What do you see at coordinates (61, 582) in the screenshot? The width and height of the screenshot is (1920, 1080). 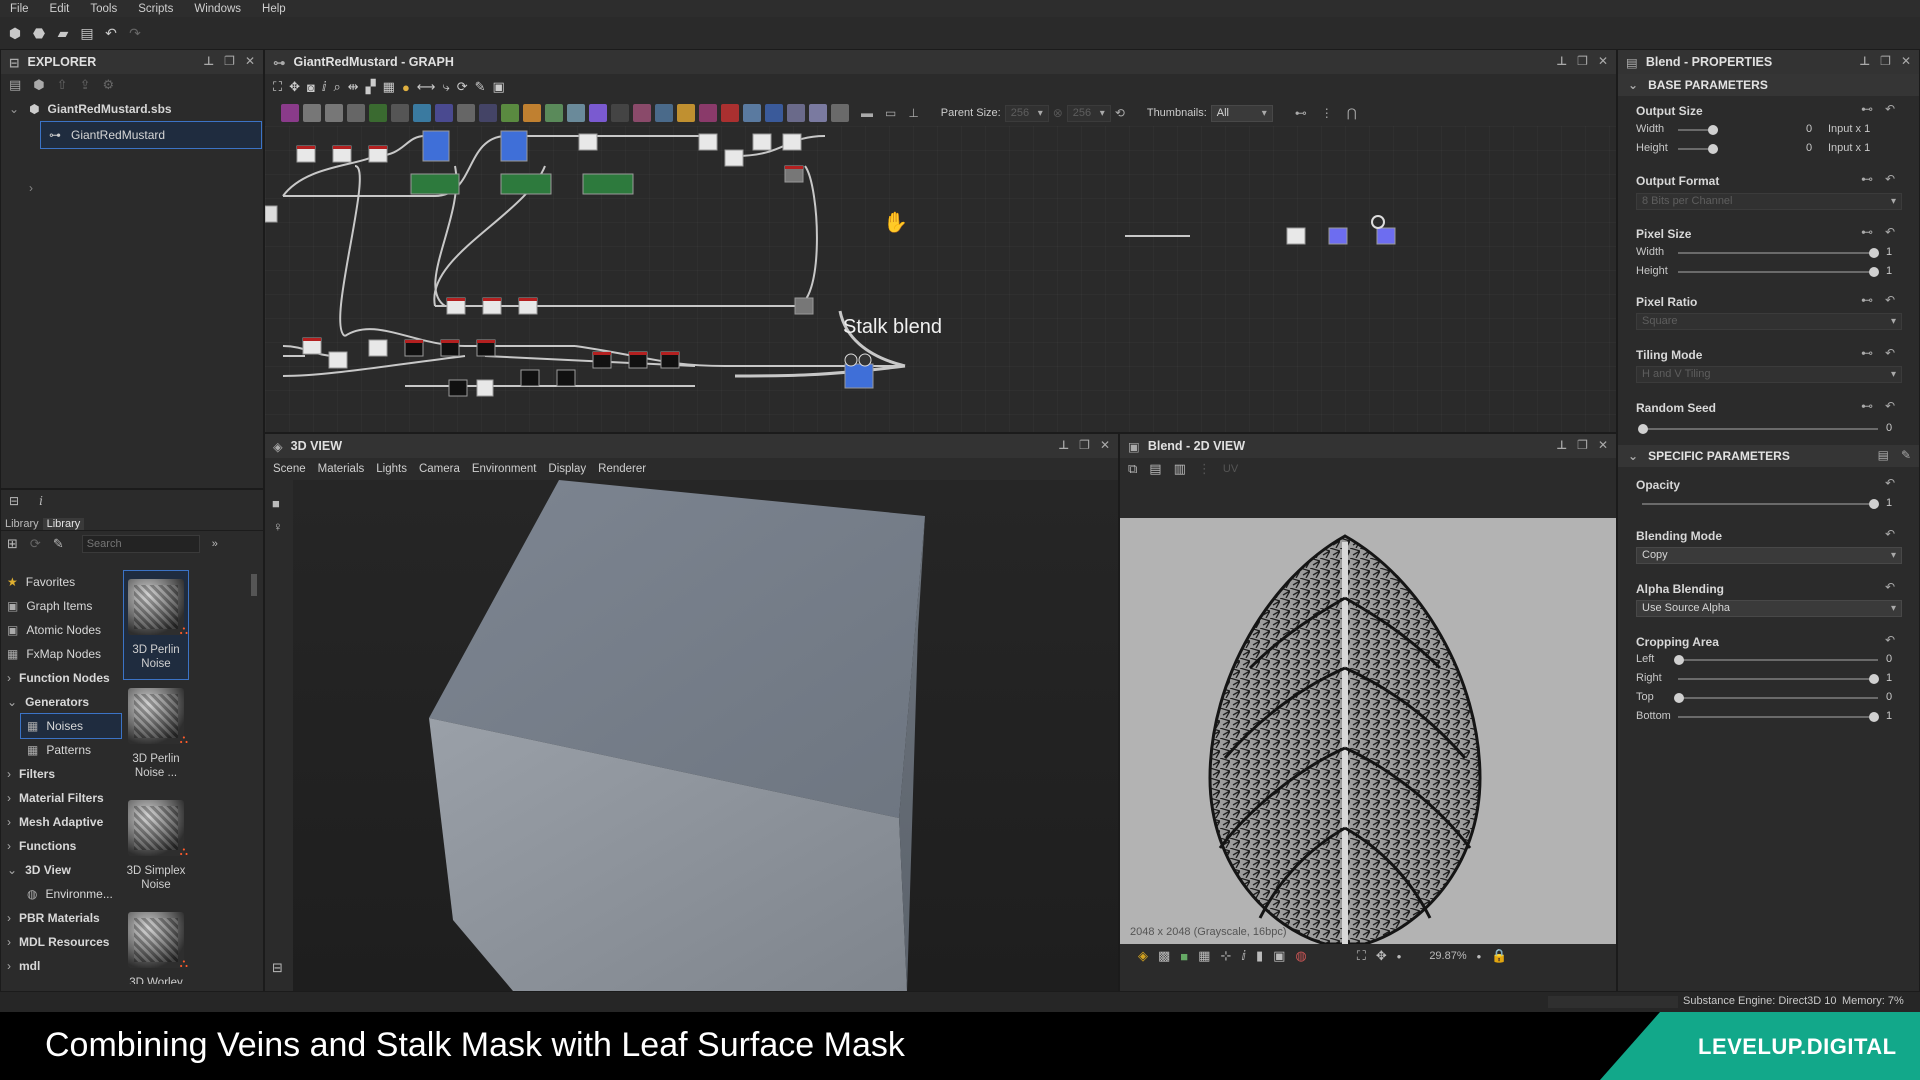 I see `library-category-favorites: ★ Favorites` at bounding box center [61, 582].